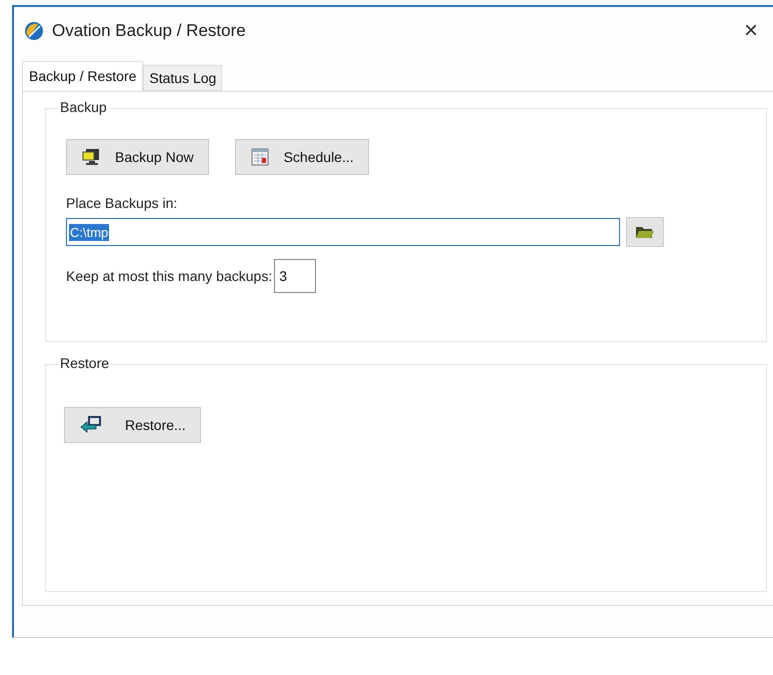  What do you see at coordinates (295, 276) in the screenshot?
I see `count-field: 3` at bounding box center [295, 276].